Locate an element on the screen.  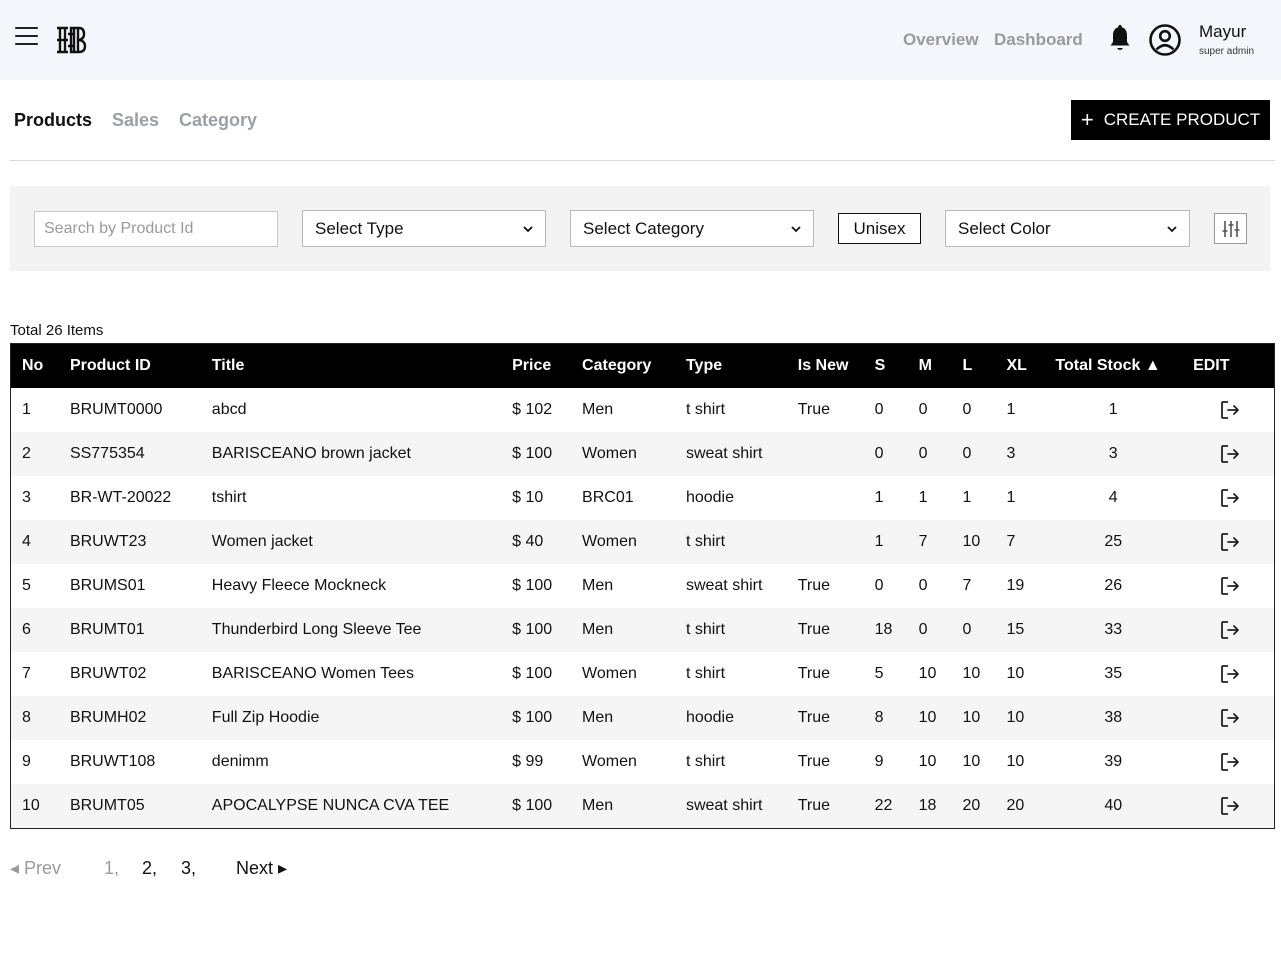
cell-title: Full Zip Hoodie is located at coordinates (265, 717).